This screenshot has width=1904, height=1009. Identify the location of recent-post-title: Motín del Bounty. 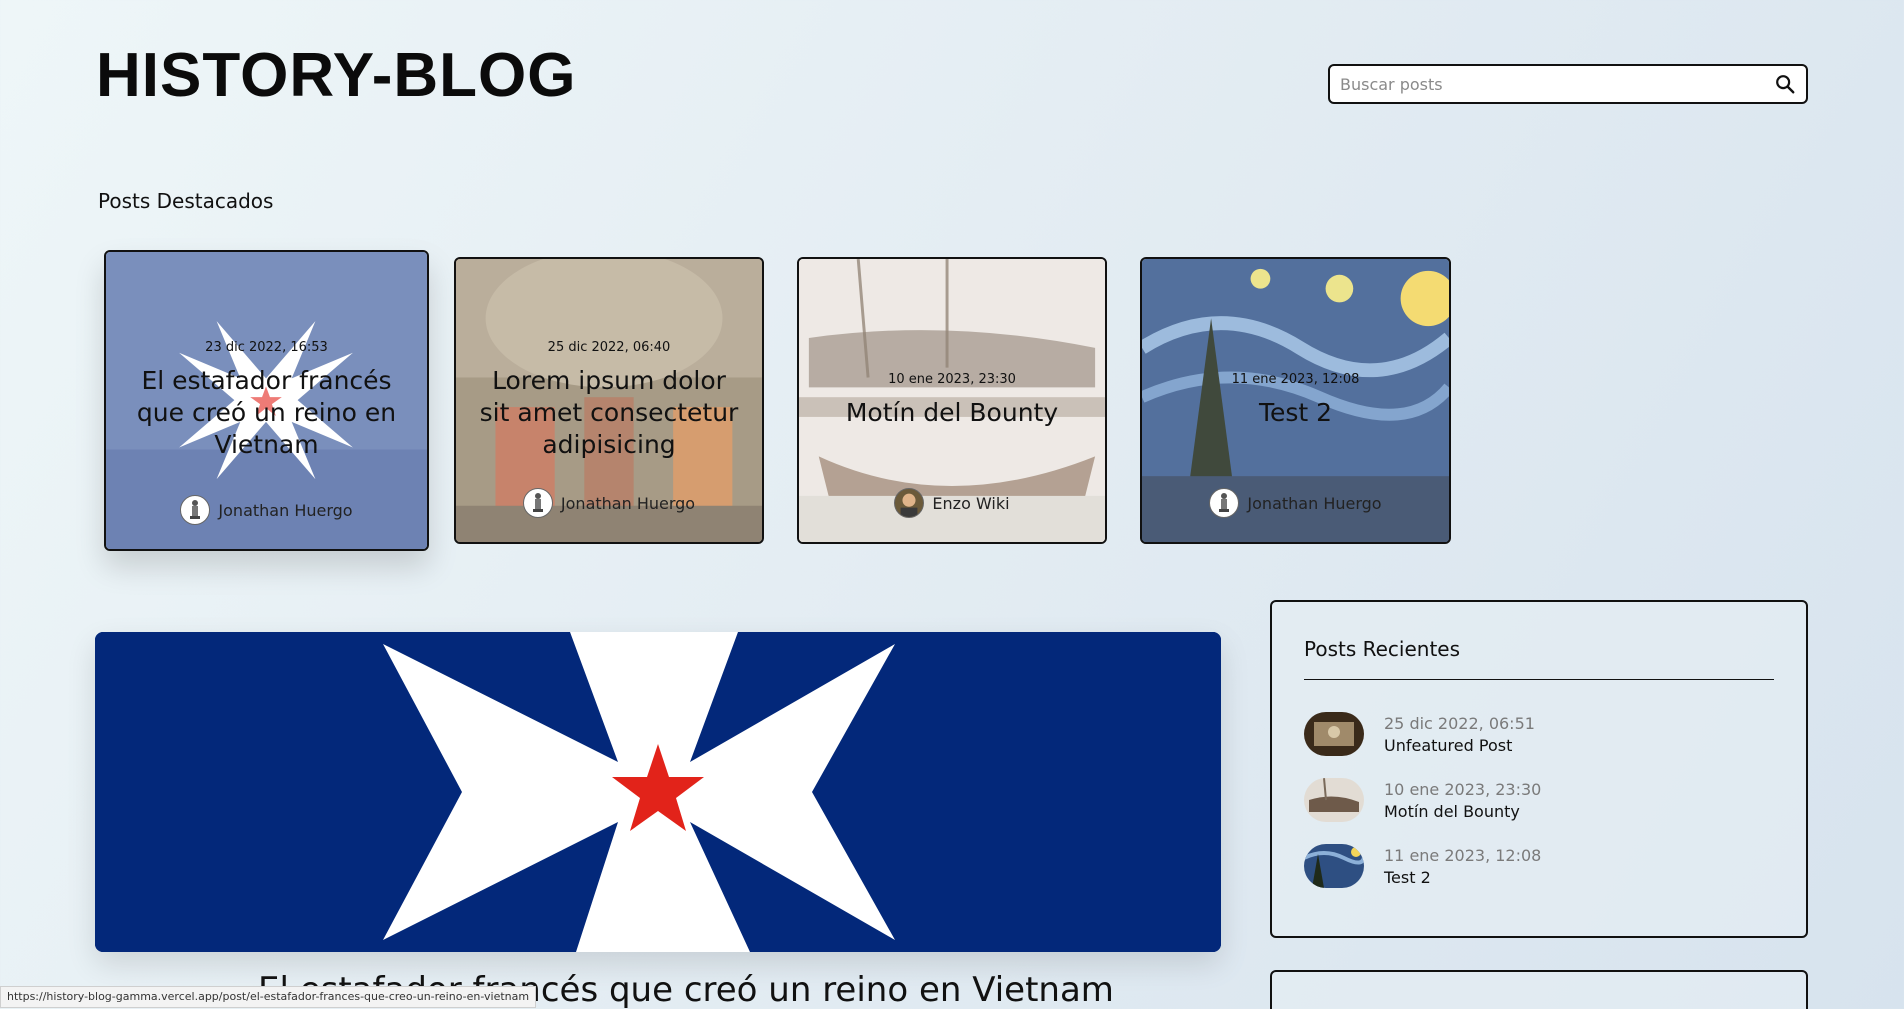
(1462, 811).